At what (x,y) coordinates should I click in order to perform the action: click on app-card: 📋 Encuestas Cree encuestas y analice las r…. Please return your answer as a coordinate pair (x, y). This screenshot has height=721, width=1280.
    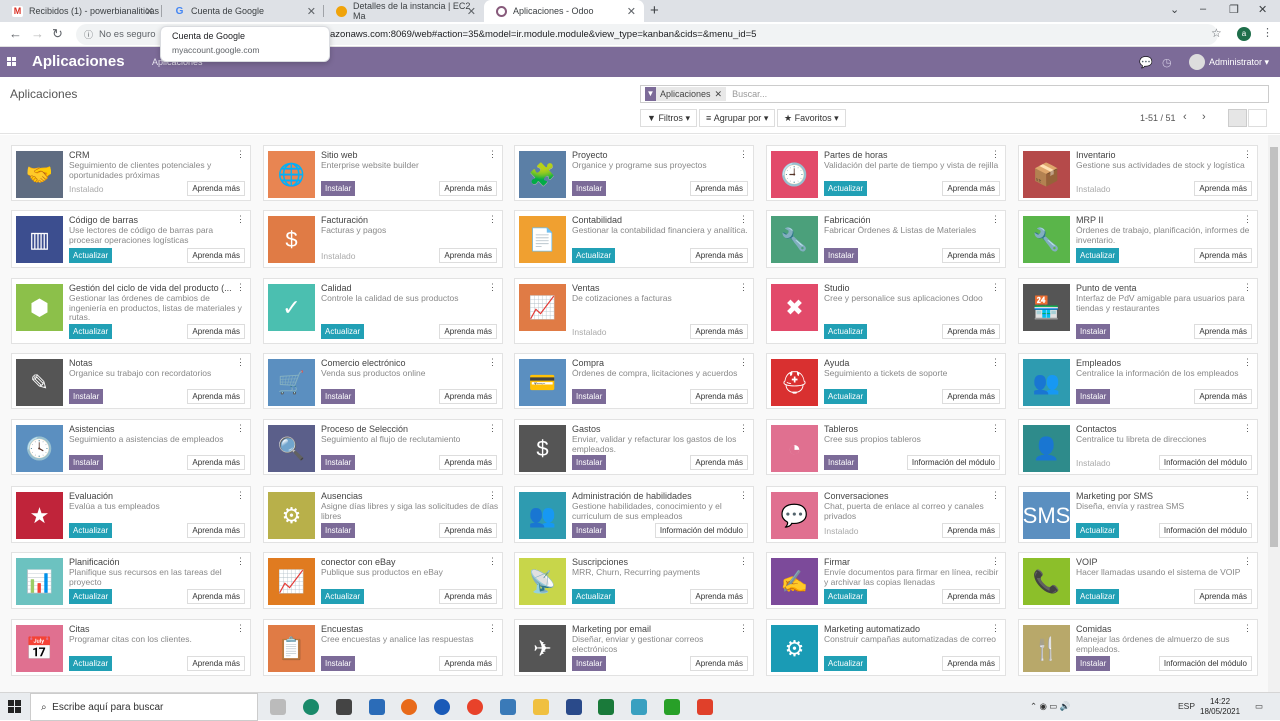
    Looking at the image, I should click on (383, 647).